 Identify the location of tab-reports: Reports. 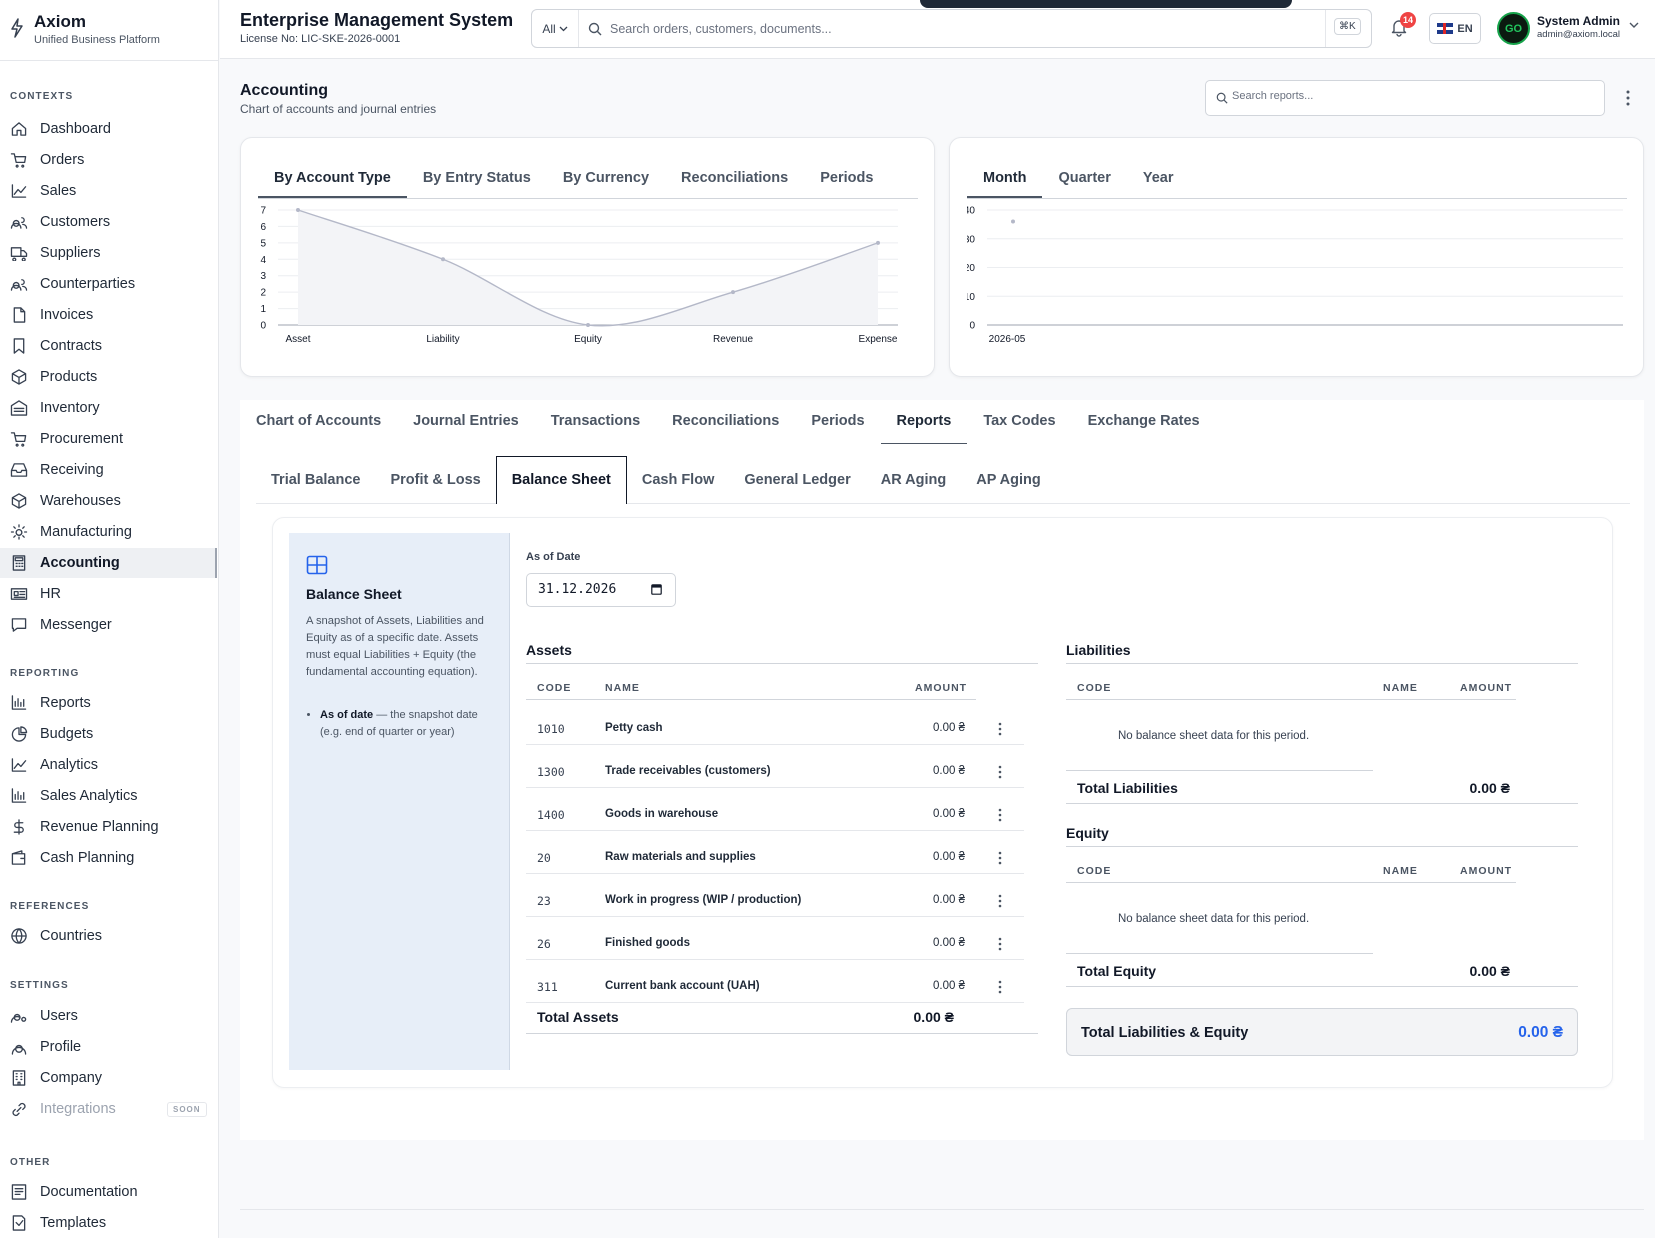
(924, 422).